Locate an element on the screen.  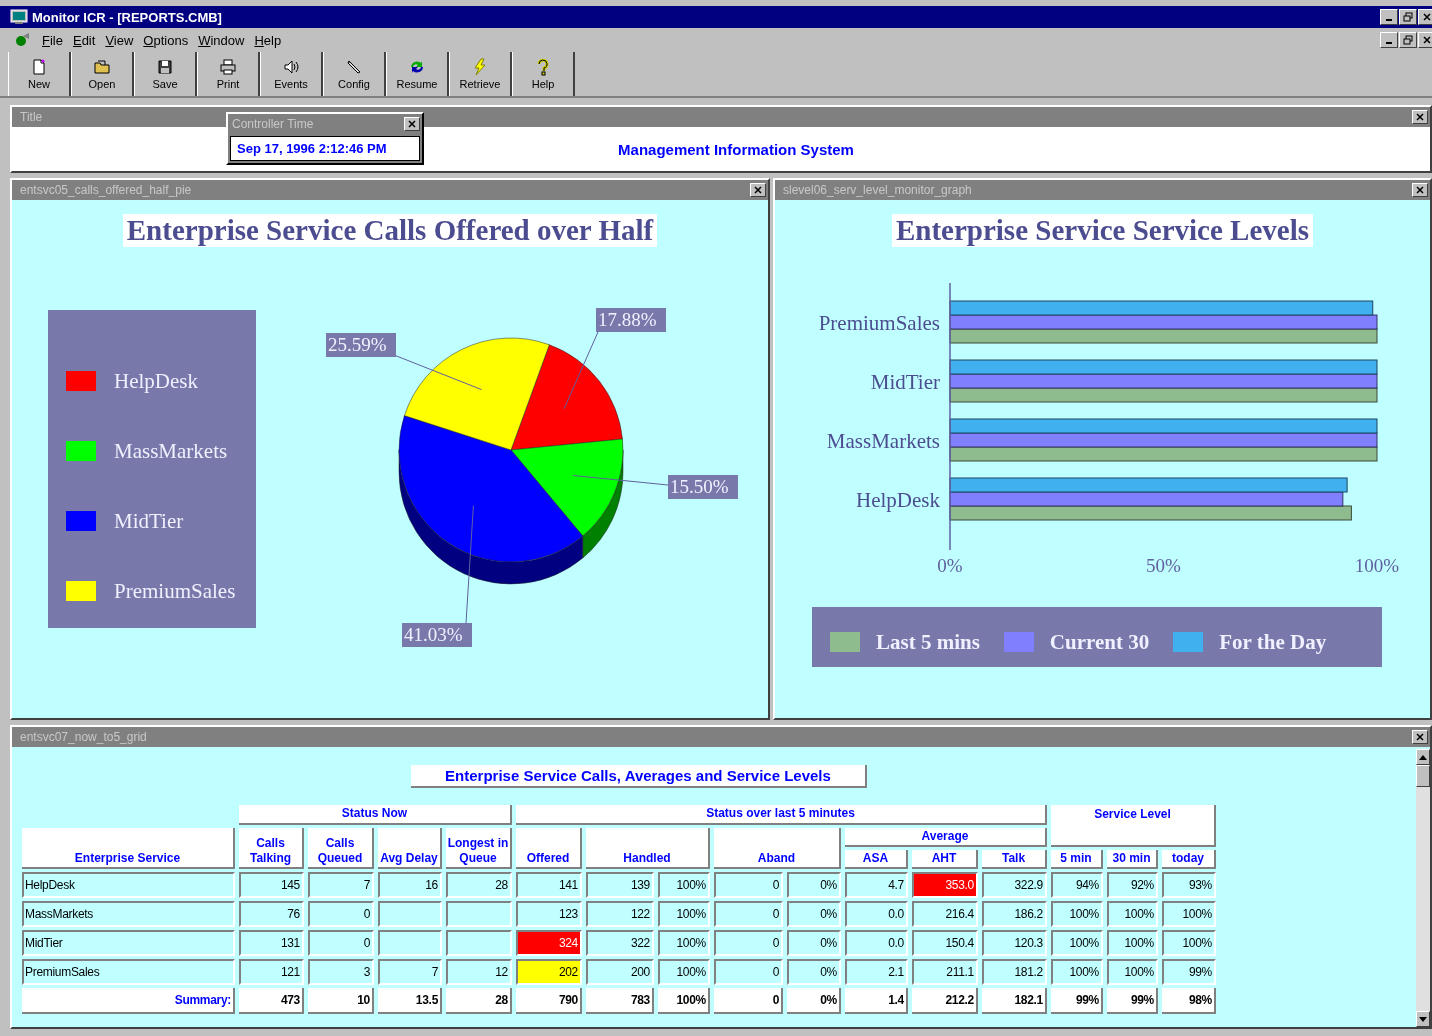
legend-label: For the Day is located at coordinates (1273, 642).